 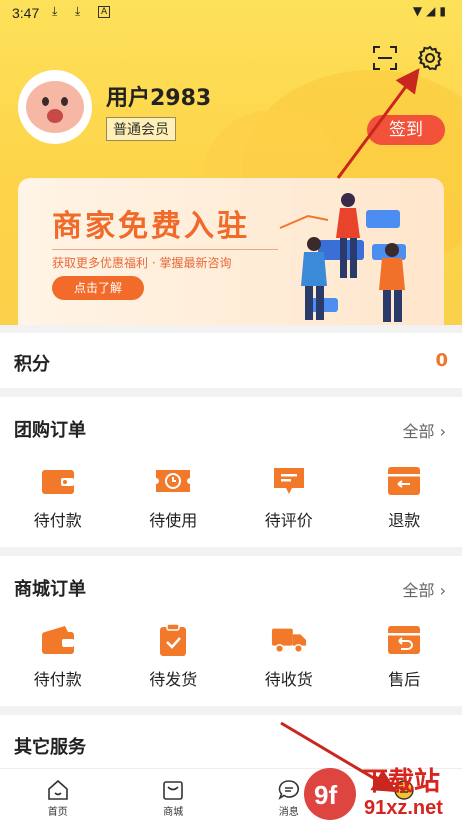 I want to click on tab-home-label: 首页, so click(x=58, y=810).